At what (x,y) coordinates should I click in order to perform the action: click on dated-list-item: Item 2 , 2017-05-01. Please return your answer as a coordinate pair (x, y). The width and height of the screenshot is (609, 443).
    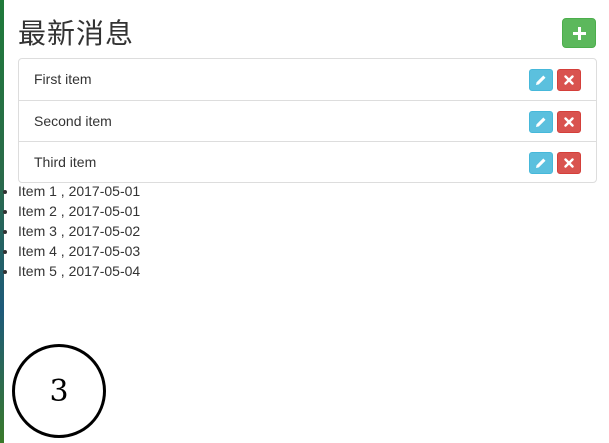
    Looking at the image, I should click on (79, 211).